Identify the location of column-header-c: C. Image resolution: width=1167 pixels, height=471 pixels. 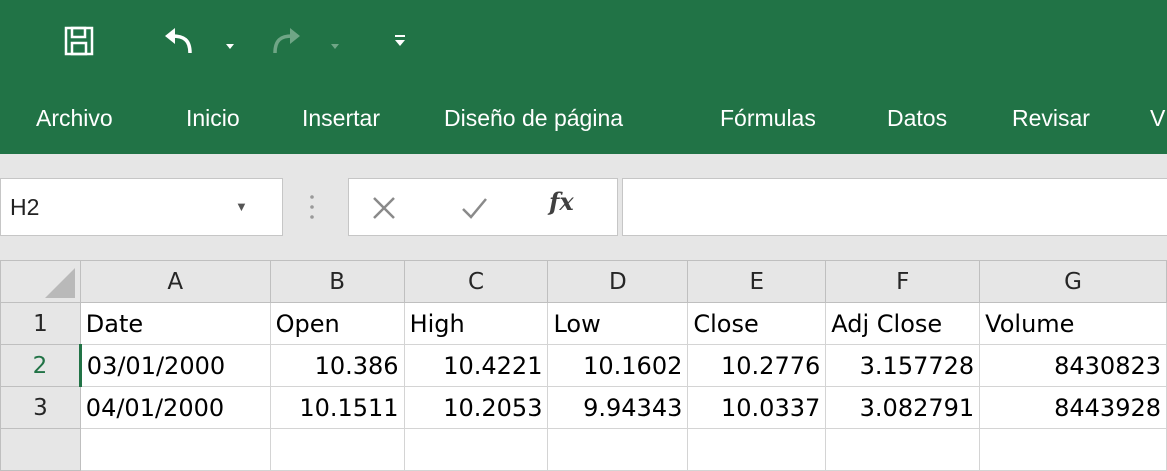
(476, 281).